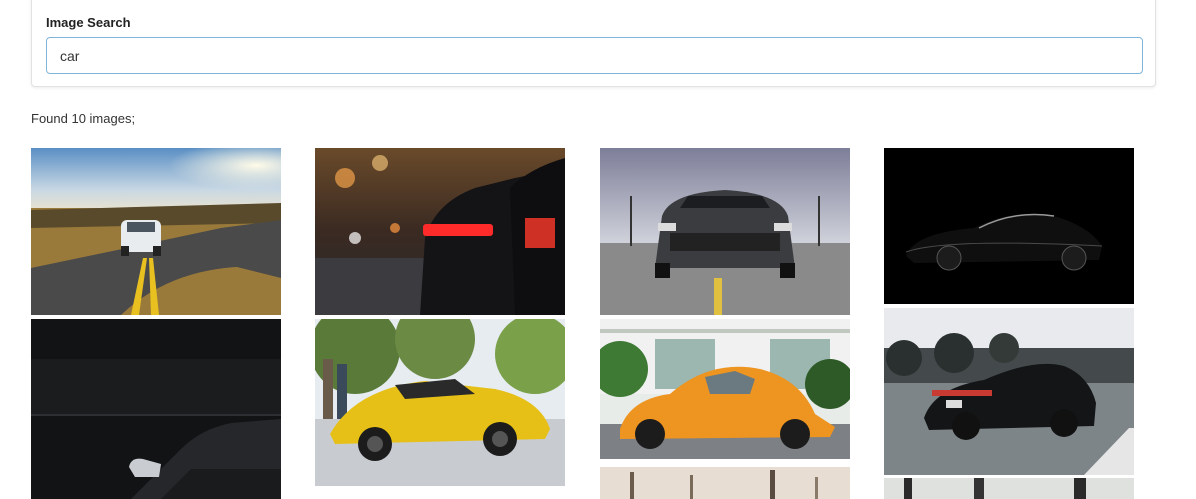 This screenshot has width=1196, height=499. What do you see at coordinates (83, 118) in the screenshot?
I see `results-count: Found 10 images;` at bounding box center [83, 118].